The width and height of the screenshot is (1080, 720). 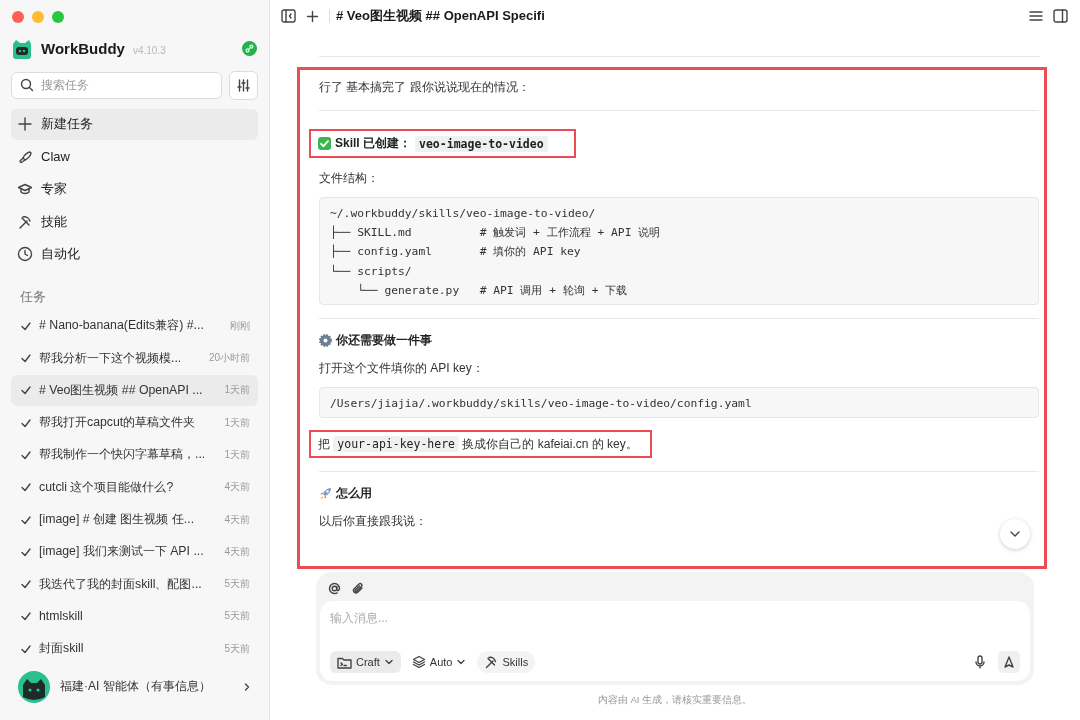 I want to click on check-box-icon, so click(x=324, y=143).